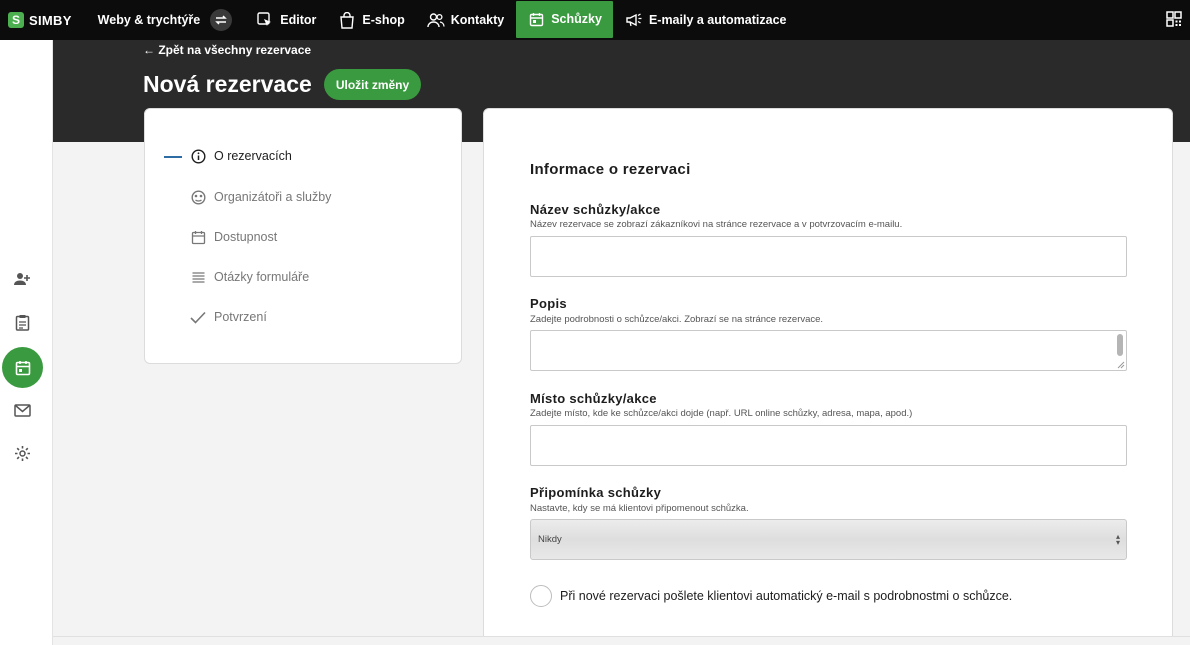 This screenshot has width=1190, height=645. I want to click on description-textarea, so click(828, 350).